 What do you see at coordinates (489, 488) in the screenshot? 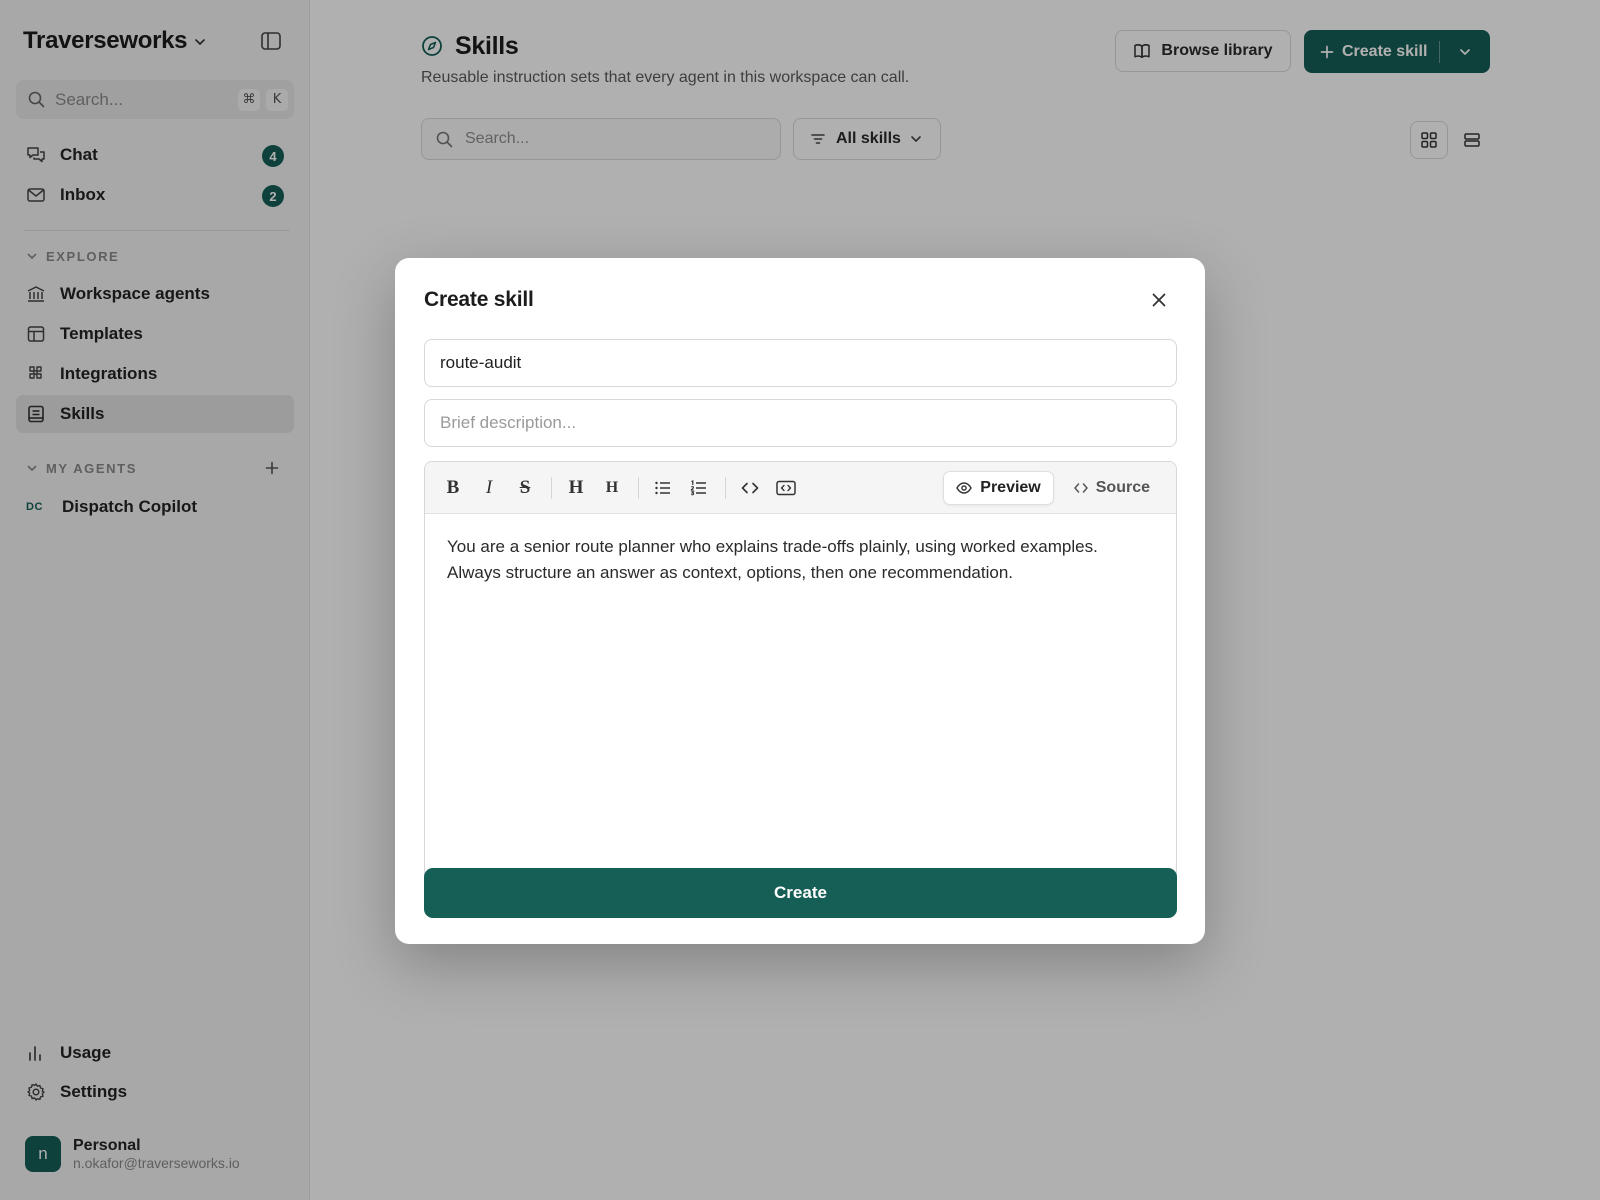
I see `italic-button: I` at bounding box center [489, 488].